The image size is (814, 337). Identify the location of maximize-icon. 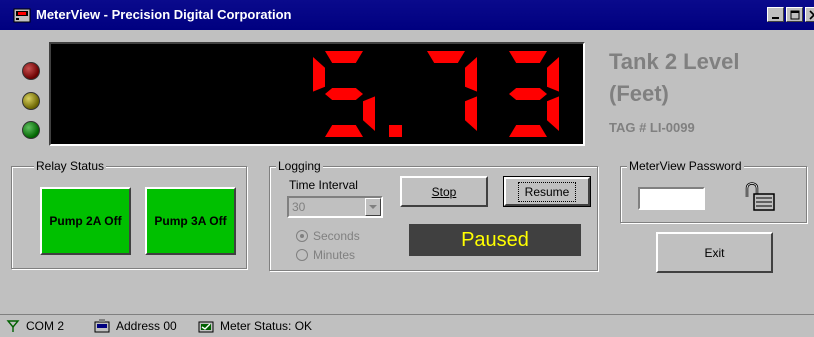
(794, 14).